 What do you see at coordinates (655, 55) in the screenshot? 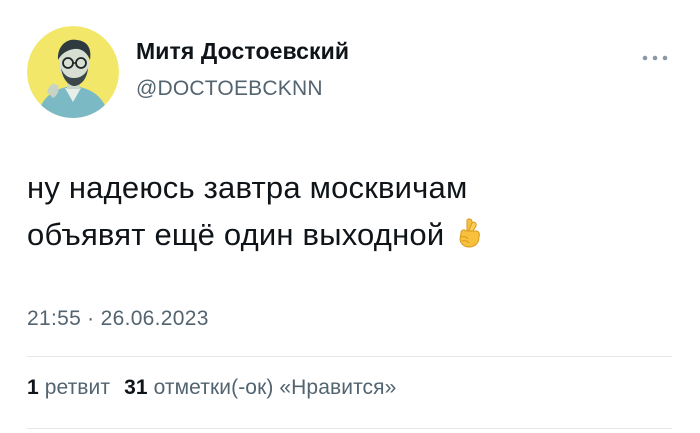
I see `more-options-icon` at bounding box center [655, 55].